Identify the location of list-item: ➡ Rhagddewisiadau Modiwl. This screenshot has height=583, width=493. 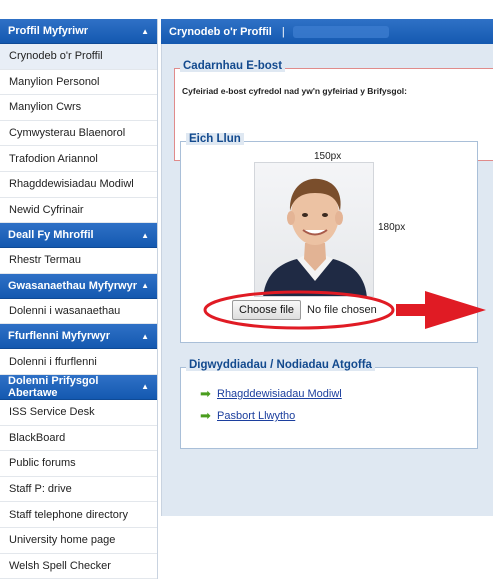
(271, 394).